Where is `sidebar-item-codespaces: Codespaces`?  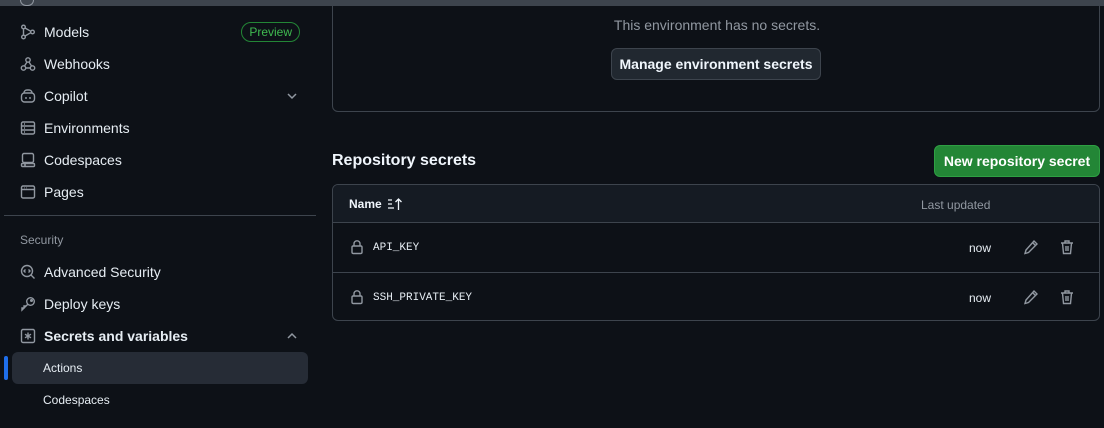
sidebar-item-codespaces: Codespaces is located at coordinates (160, 160).